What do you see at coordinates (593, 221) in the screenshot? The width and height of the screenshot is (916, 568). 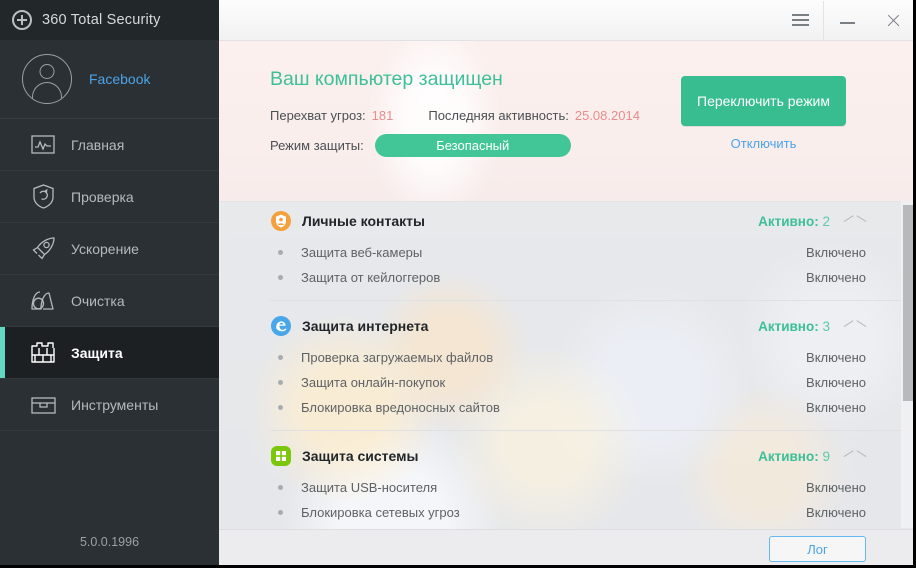 I see `group-header: Личные контакты Активно: 2` at bounding box center [593, 221].